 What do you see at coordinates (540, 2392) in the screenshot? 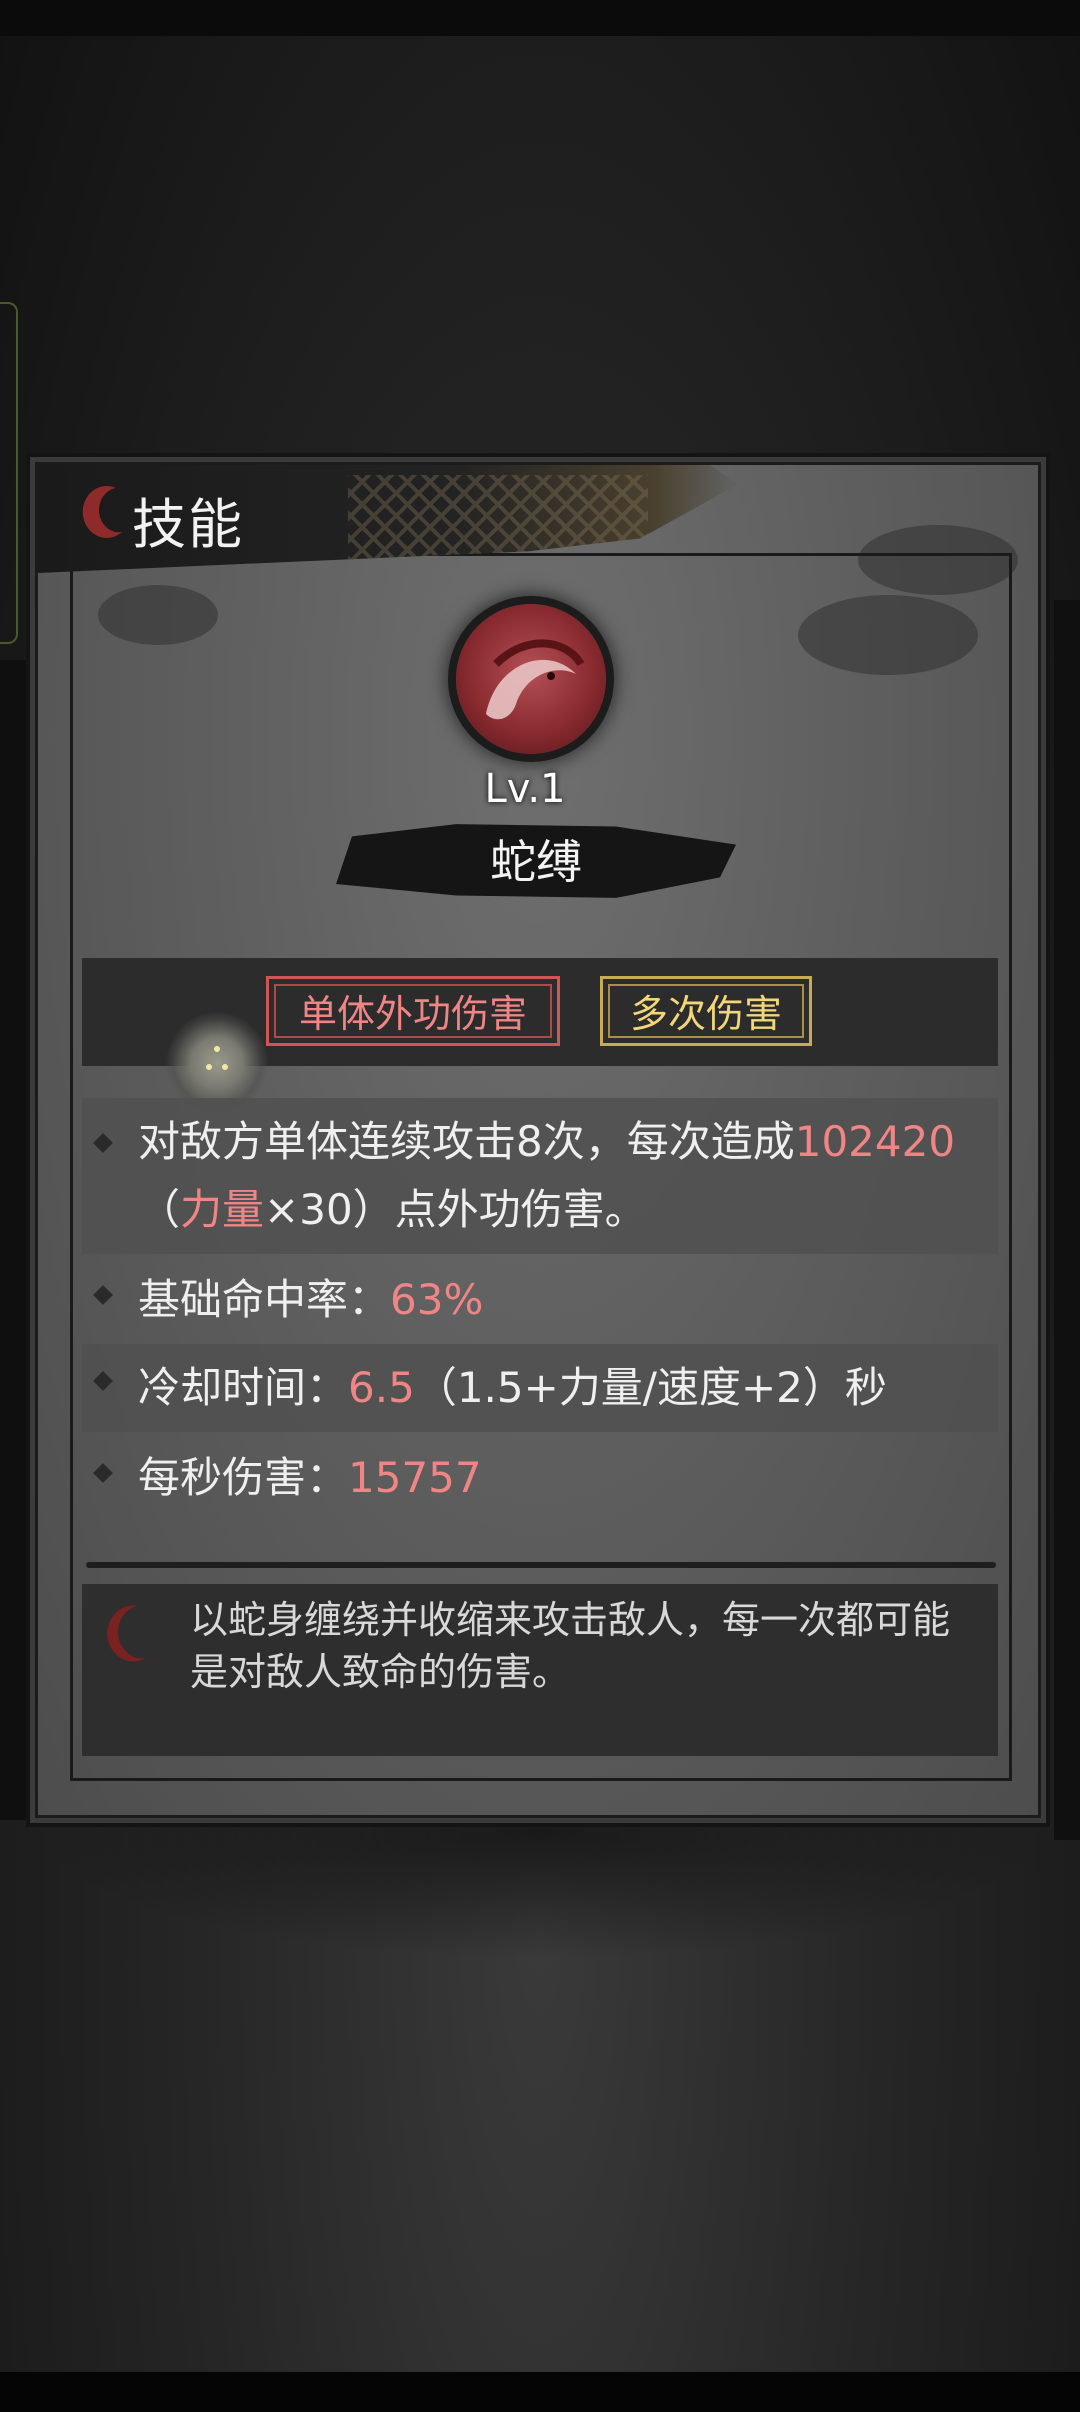
I see `navigation-bar` at bounding box center [540, 2392].